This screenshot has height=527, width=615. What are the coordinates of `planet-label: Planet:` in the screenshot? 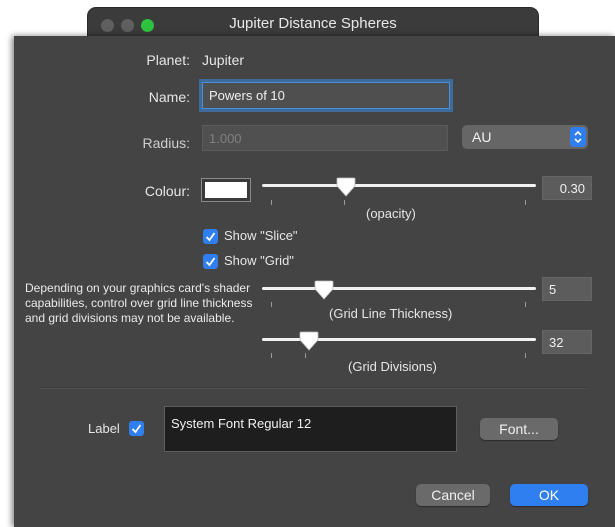 It's located at (168, 60).